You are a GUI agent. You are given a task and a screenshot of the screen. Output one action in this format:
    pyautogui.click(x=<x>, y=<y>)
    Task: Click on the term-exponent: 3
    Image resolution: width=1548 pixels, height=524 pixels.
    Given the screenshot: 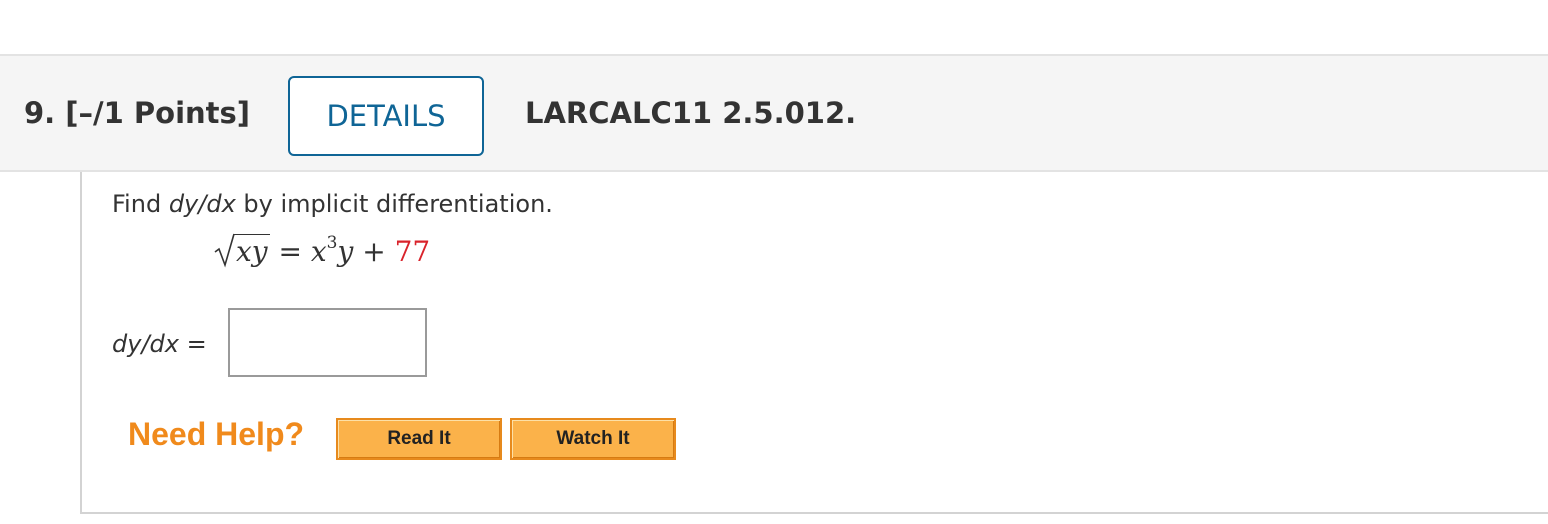 What is the action you would take?
    pyautogui.click(x=332, y=243)
    